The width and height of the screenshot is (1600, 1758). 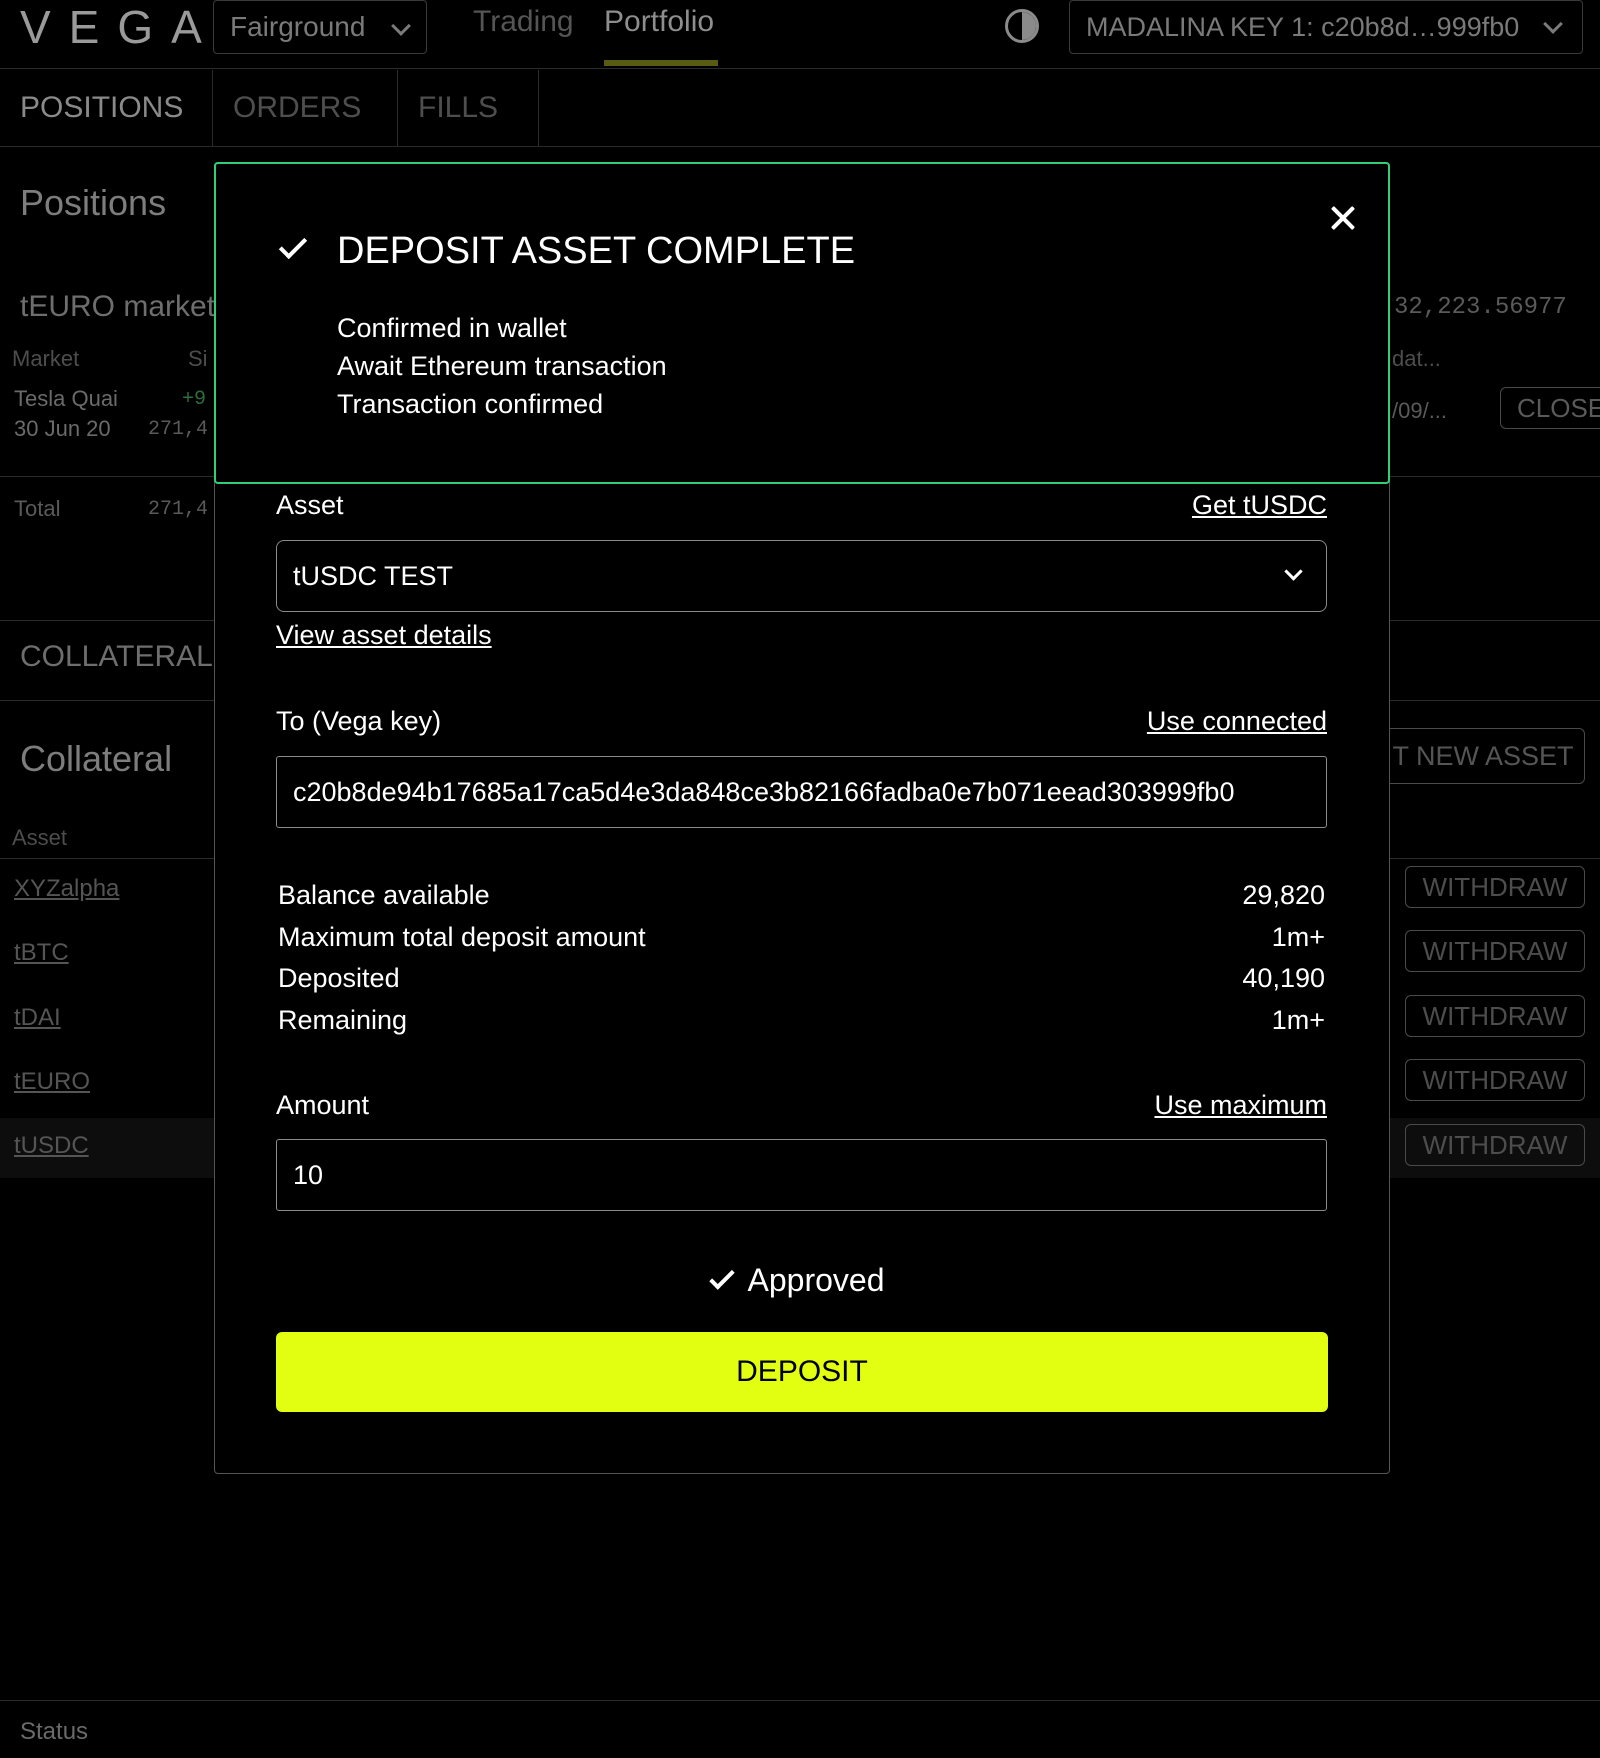 I want to click on asset-link-tusdc: tUSDC, so click(x=51, y=1146).